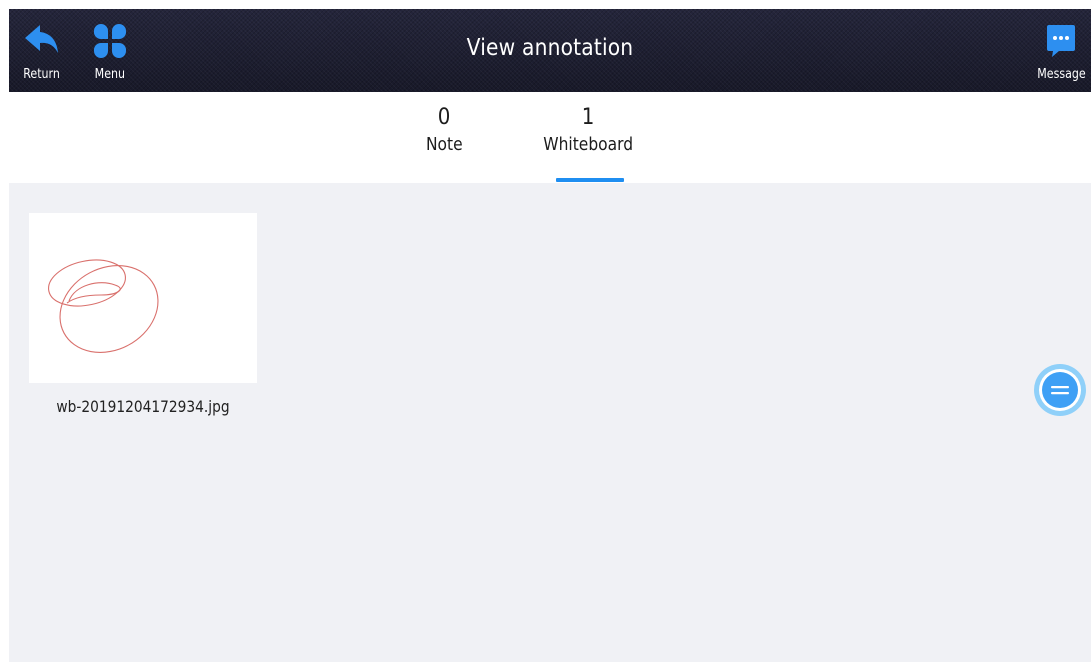 The width and height of the screenshot is (1091, 662). I want to click on page-title: View annotation, so click(550, 48).